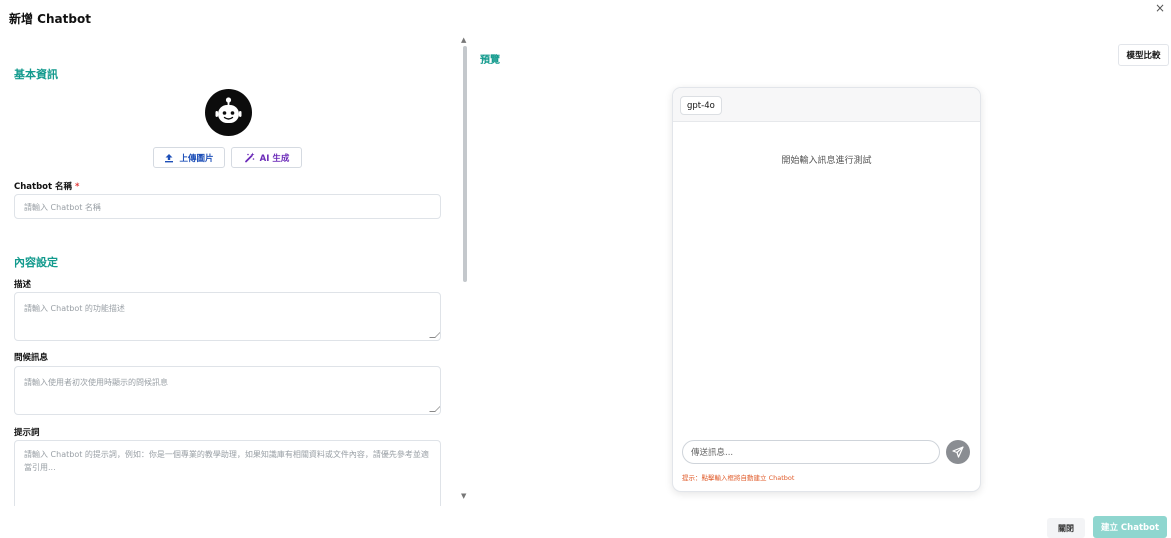 The width and height of the screenshot is (1171, 538). I want to click on description-placeholder: 請輸入 Chatbot 的功能描述, so click(74, 308).